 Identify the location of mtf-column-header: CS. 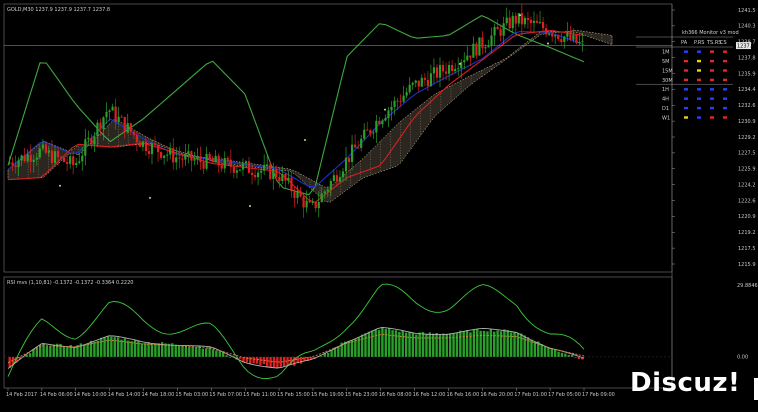
(723, 43).